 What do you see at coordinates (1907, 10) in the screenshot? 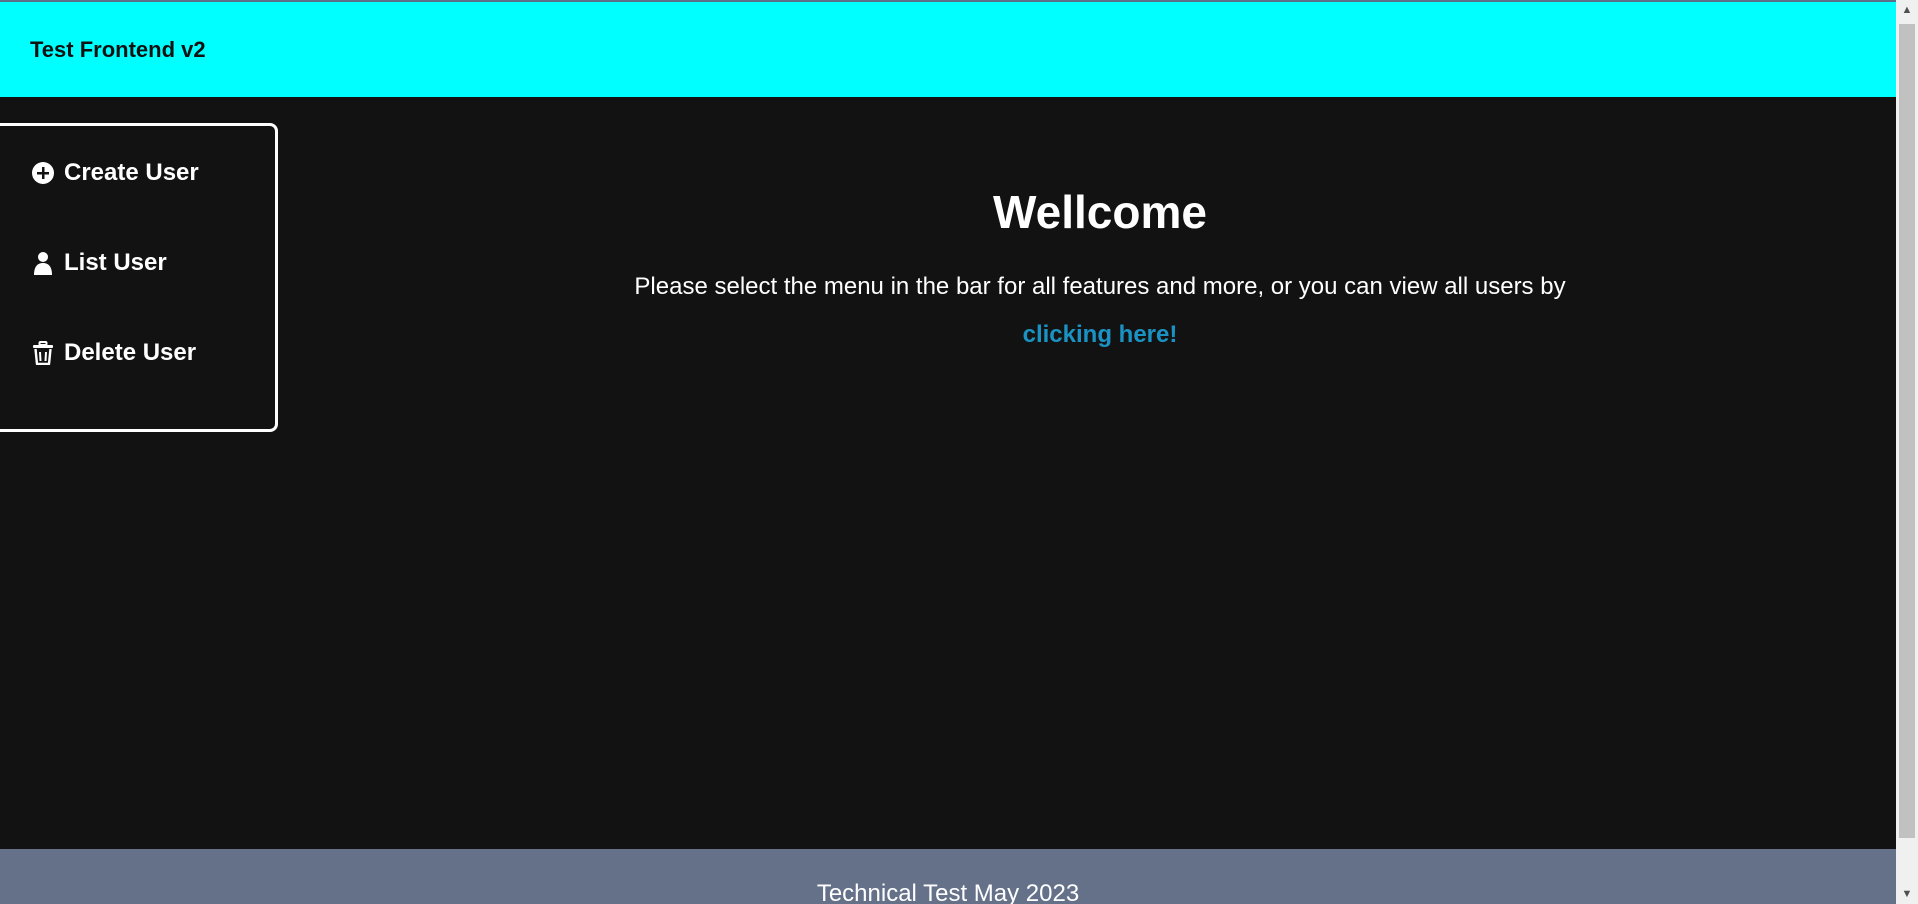
I see `scroll-up-arrow-icon: ▲` at bounding box center [1907, 10].